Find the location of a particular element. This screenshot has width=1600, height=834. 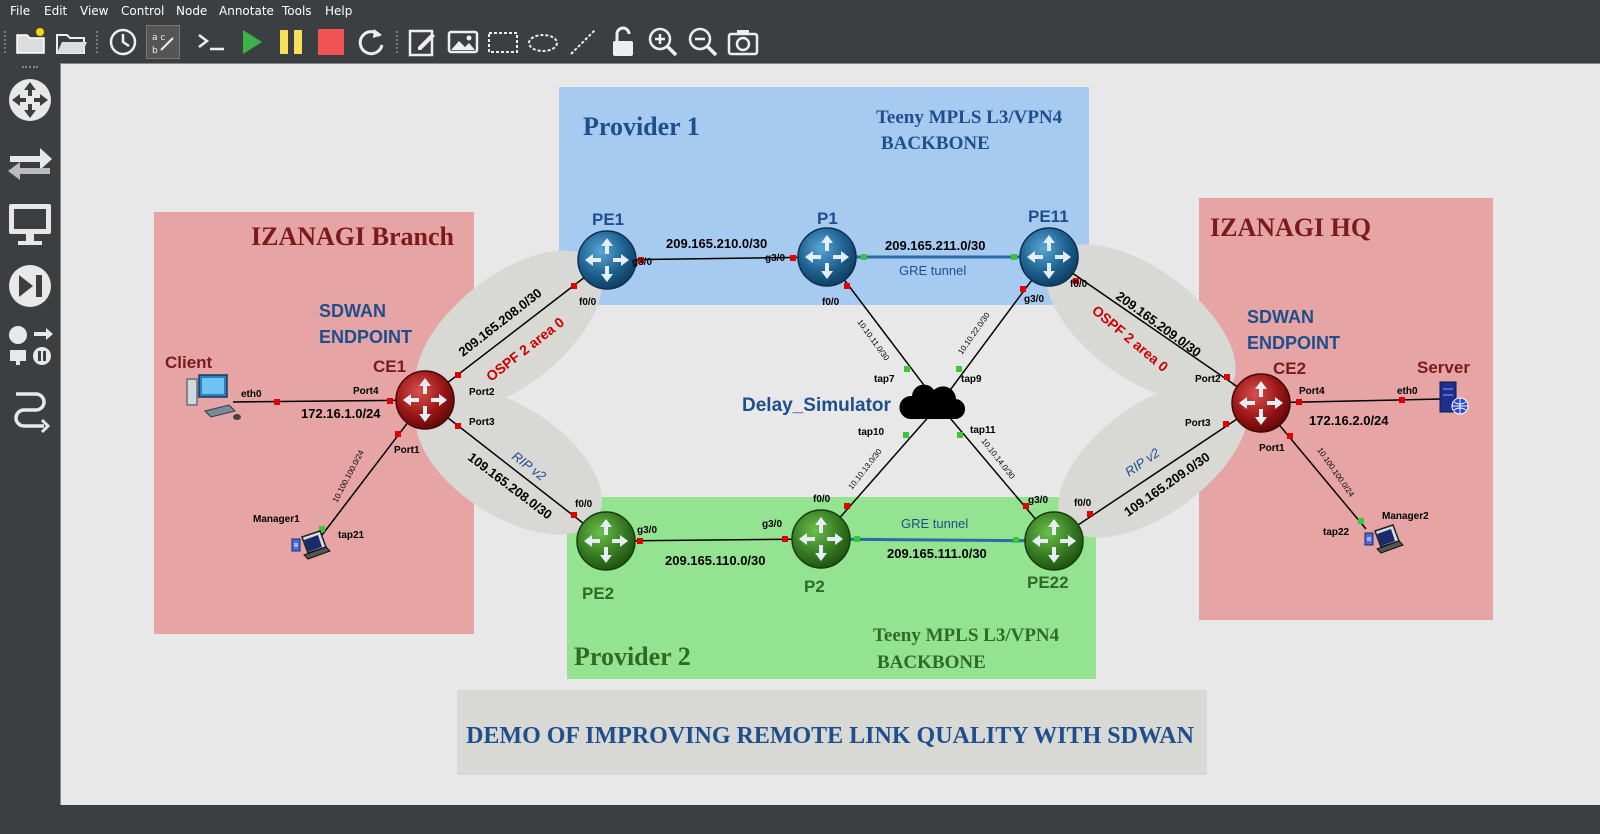

menu-edit: Edit is located at coordinates (55, 11).